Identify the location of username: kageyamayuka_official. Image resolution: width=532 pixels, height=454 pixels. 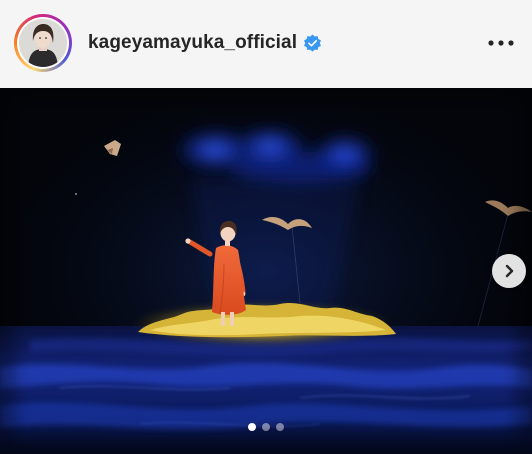
(192, 43).